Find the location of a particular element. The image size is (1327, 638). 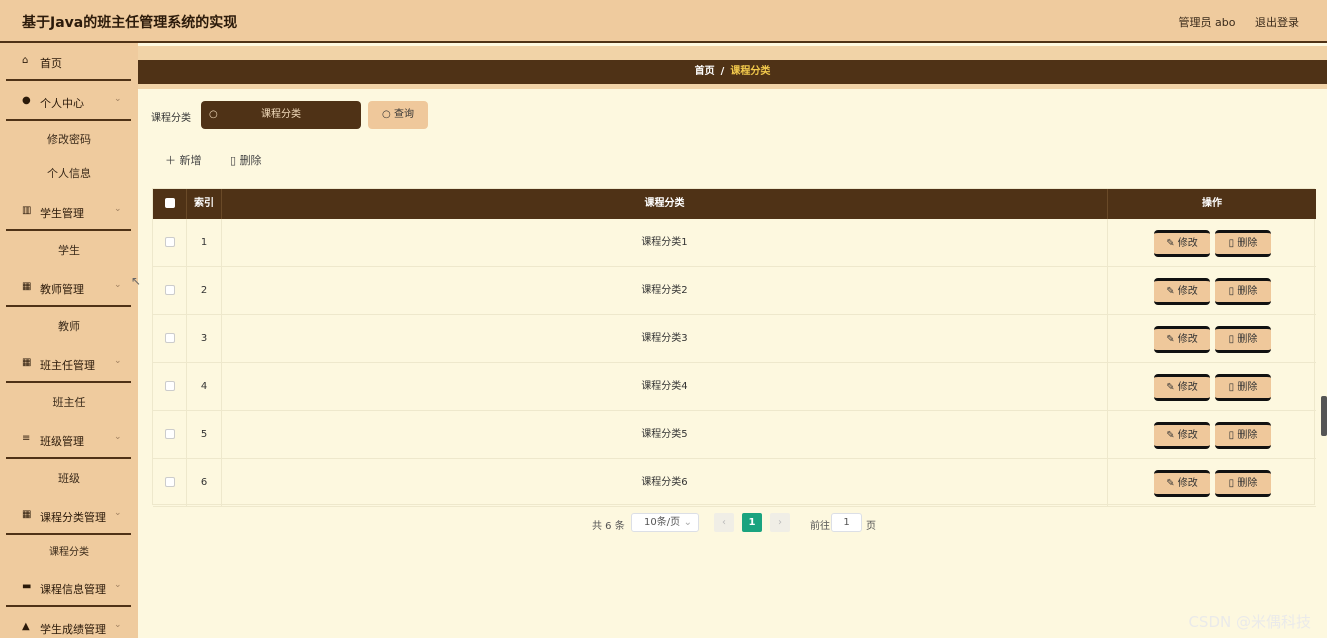

row-index: 1 is located at coordinates (204, 242).